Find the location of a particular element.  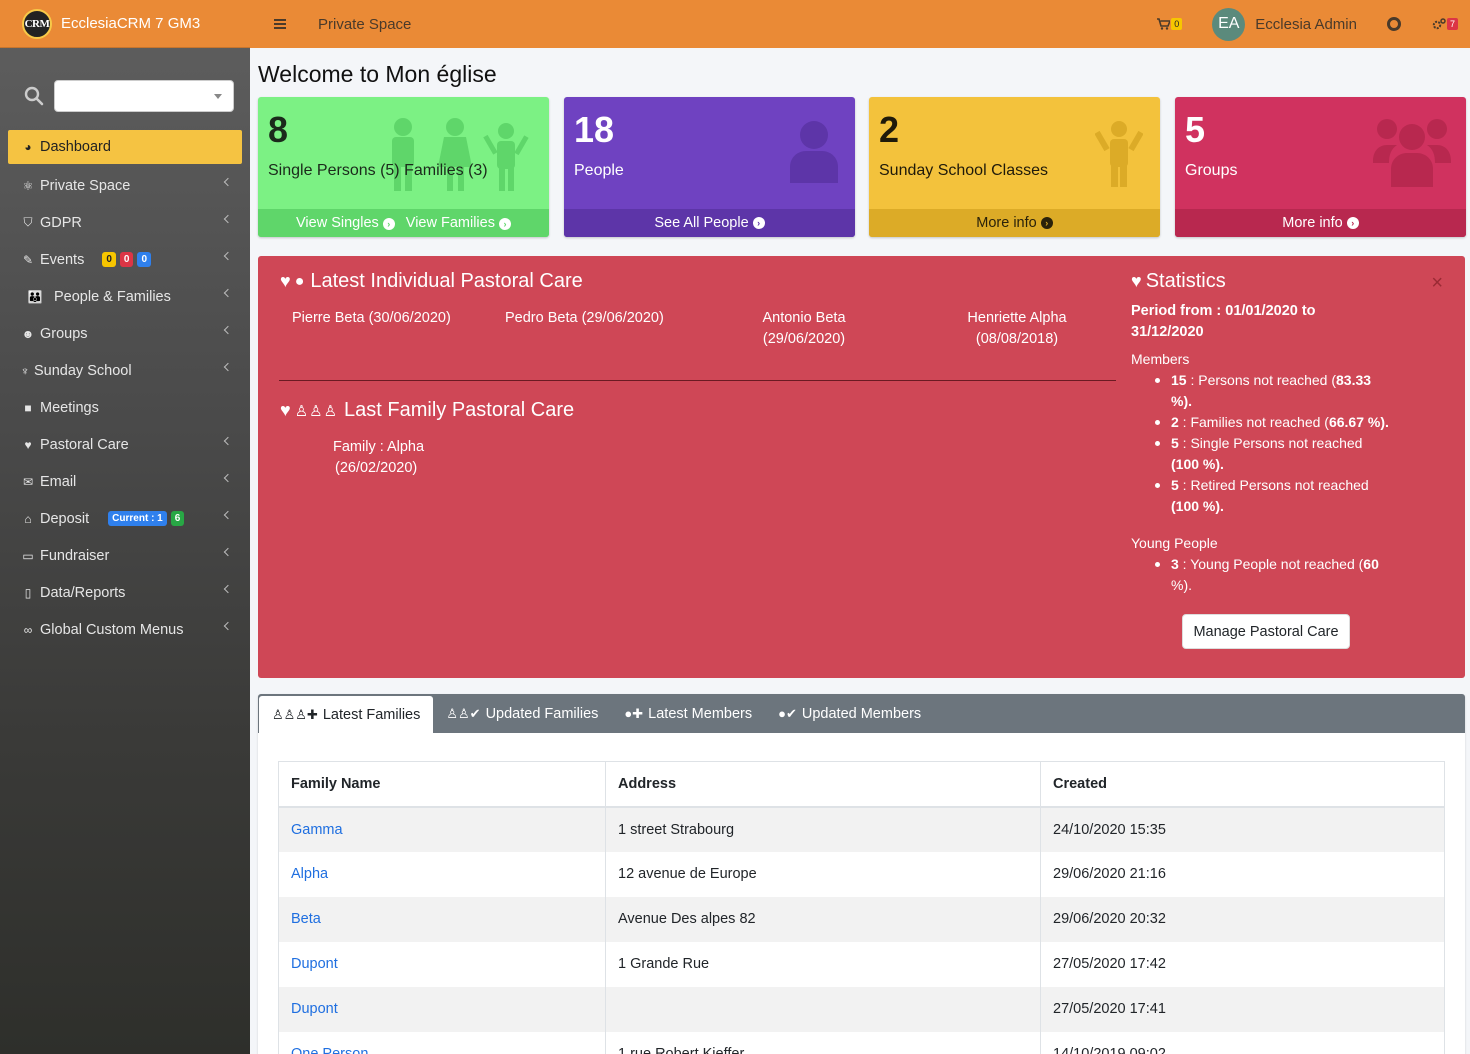

pastoral-person-link: Pedro Beta (29/06/2020) is located at coordinates (584, 318).